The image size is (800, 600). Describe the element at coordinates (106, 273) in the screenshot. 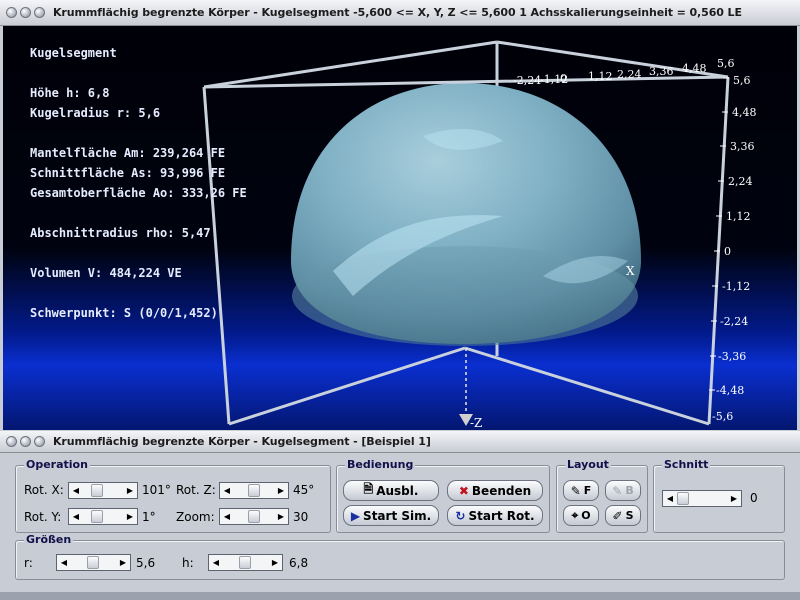

I see `info-volumen: Volumen V: 484,224 VE` at that location.